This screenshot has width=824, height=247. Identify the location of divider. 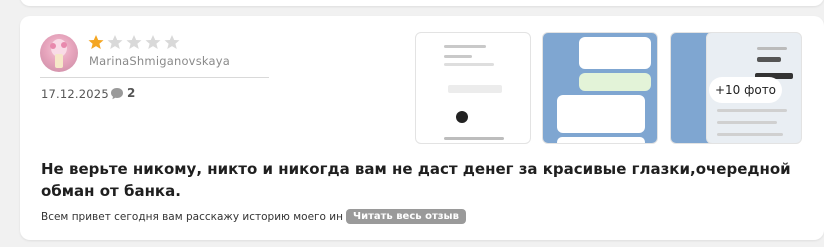
(154, 77).